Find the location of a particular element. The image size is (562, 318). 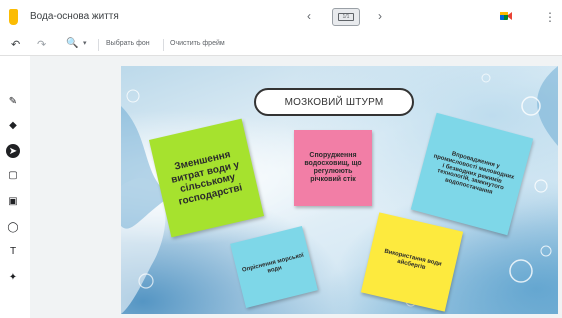

set-background-button: Выбрать фон is located at coordinates (128, 43).